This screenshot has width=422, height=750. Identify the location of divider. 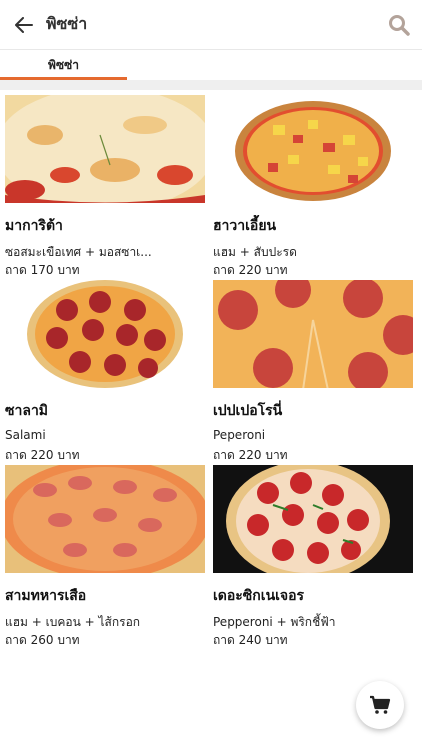
(211, 85).